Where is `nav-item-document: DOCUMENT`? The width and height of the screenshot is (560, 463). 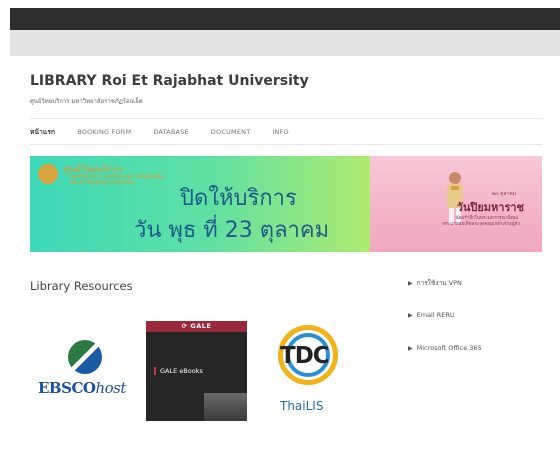
nav-item-document: DOCUMENT is located at coordinates (231, 132).